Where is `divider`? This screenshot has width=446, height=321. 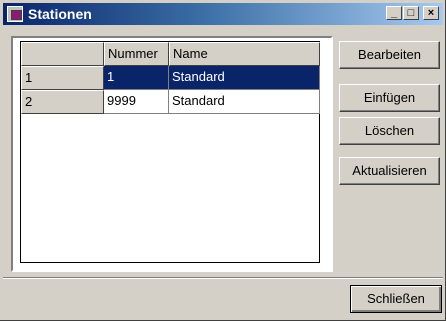 divider is located at coordinates (223, 278).